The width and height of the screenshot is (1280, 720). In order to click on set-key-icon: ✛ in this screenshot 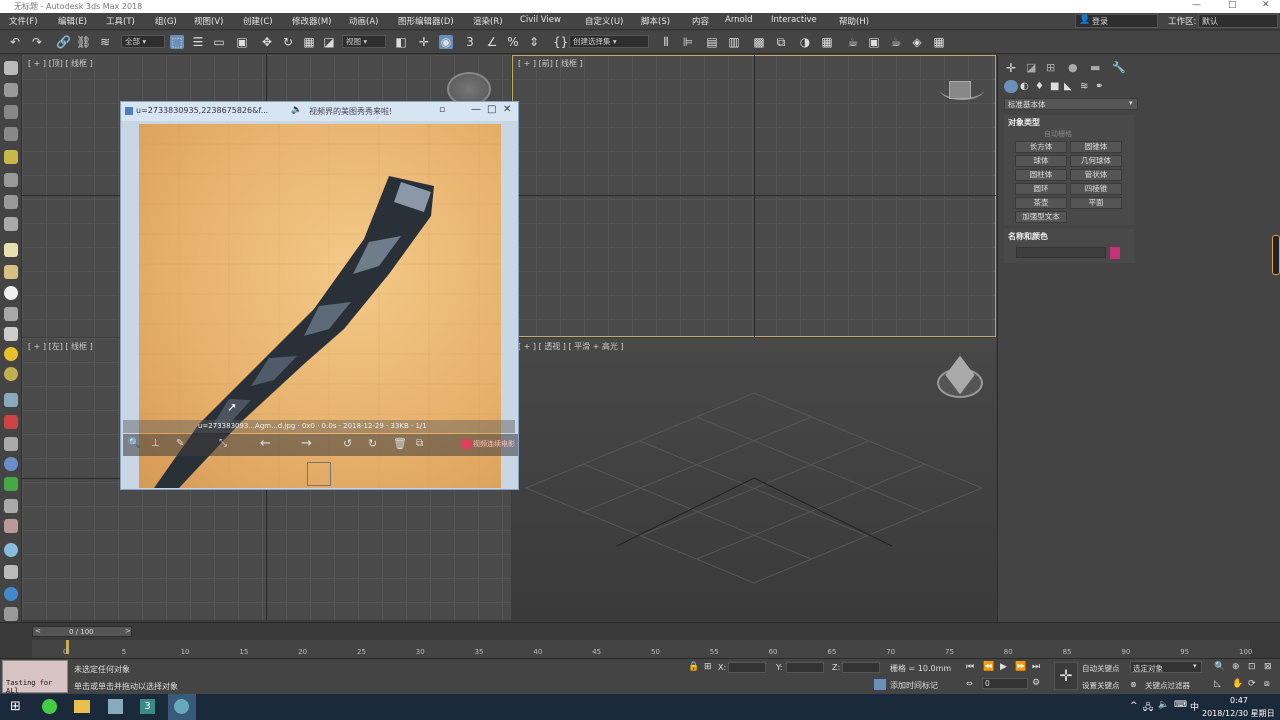, I will do `click(1066, 676)`.